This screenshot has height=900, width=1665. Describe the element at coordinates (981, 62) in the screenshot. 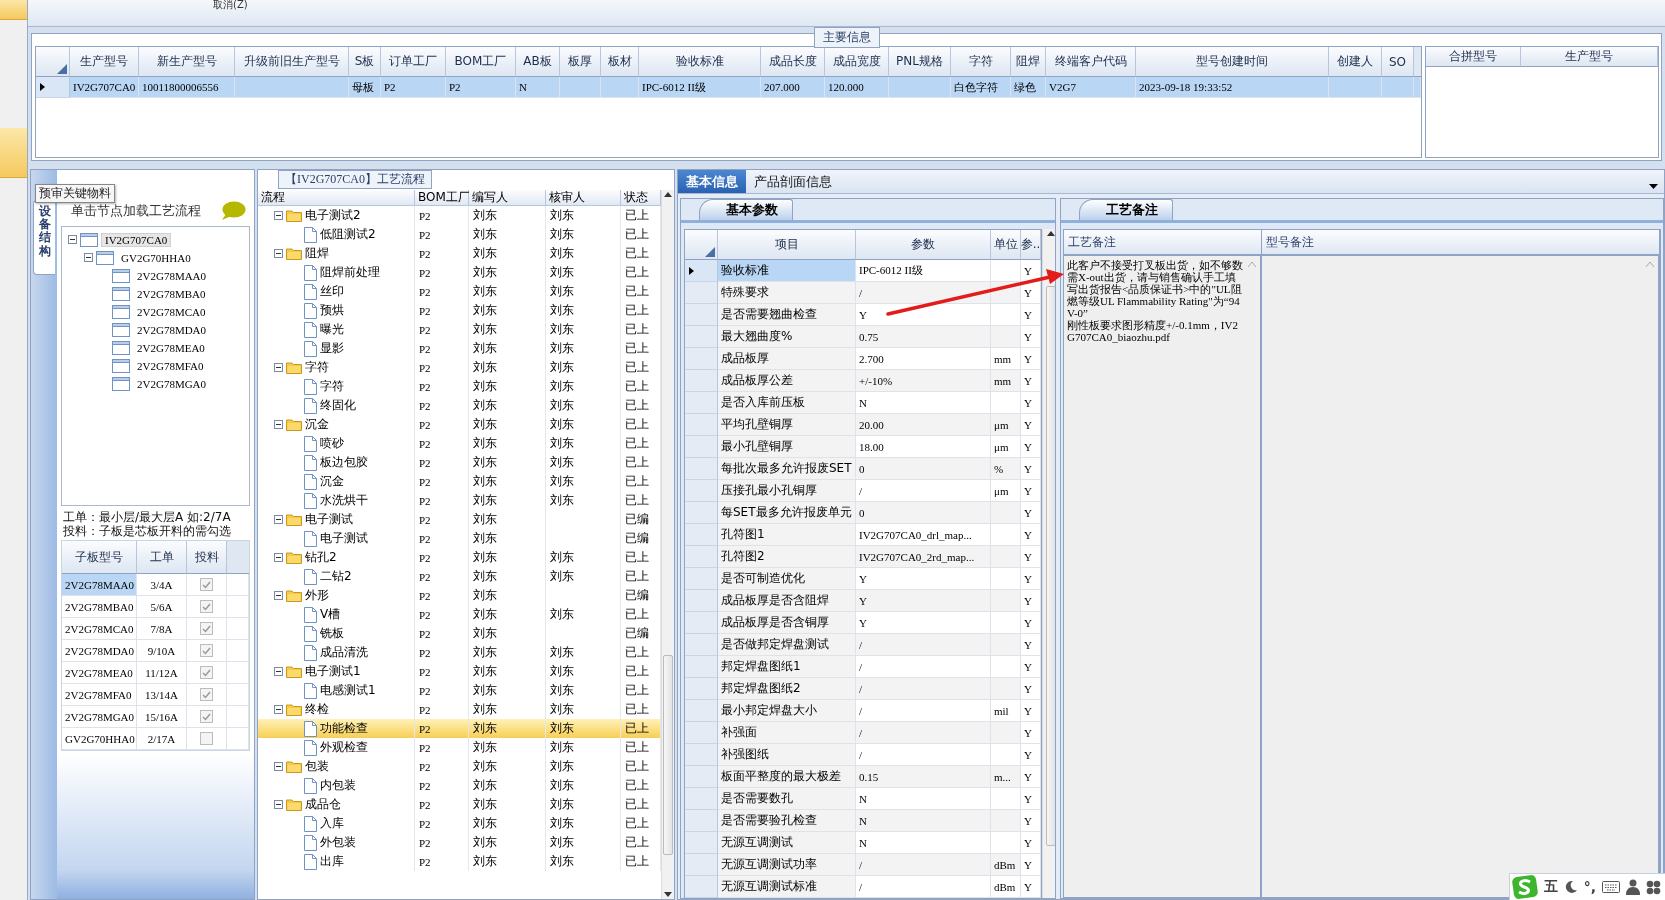

I see `column-header: 字符` at that location.